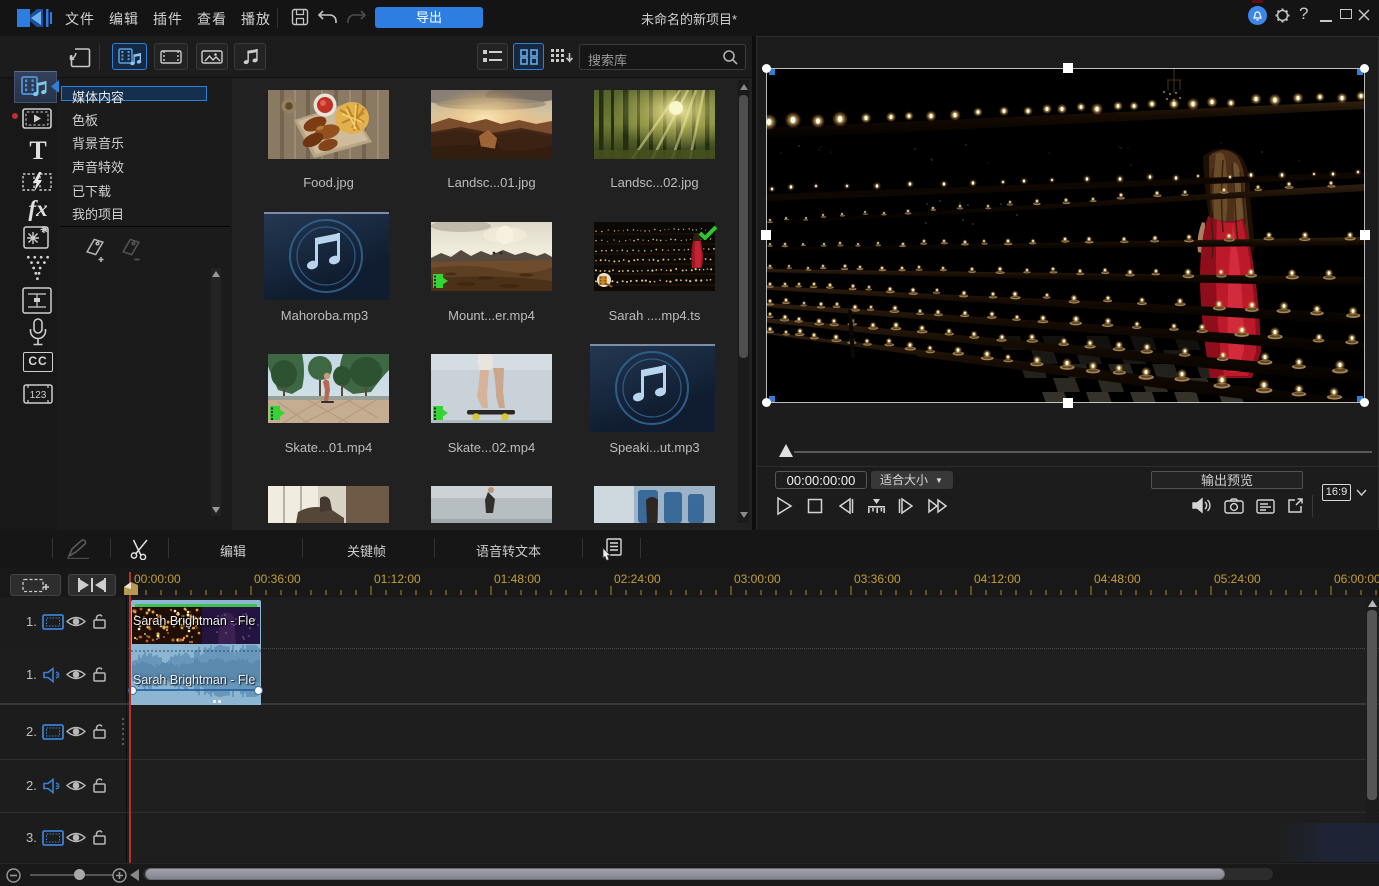 This screenshot has width=1379, height=886. I want to click on svg-text: 123, so click(38, 395).